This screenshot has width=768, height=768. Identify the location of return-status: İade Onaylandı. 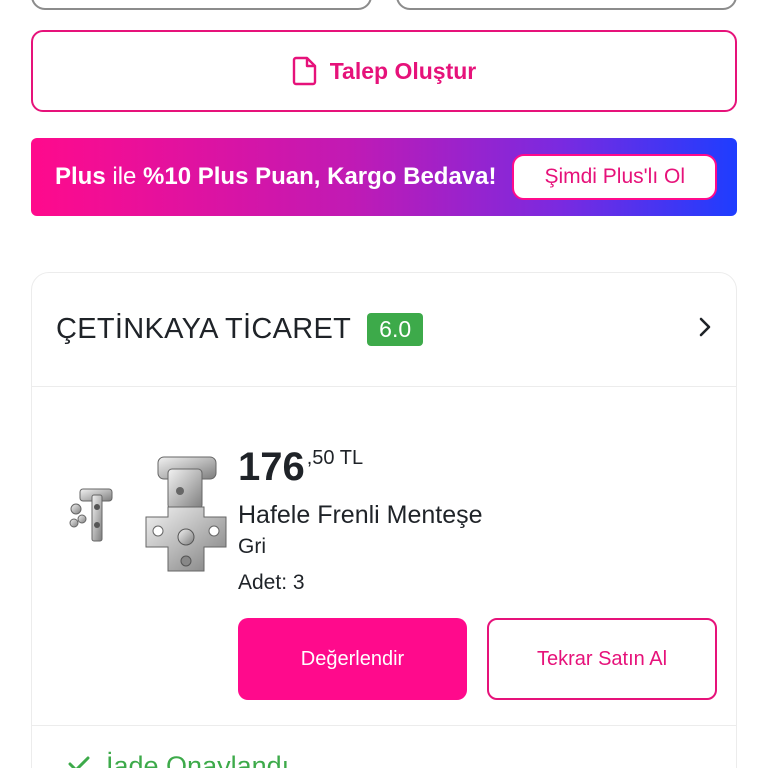
(178, 759).